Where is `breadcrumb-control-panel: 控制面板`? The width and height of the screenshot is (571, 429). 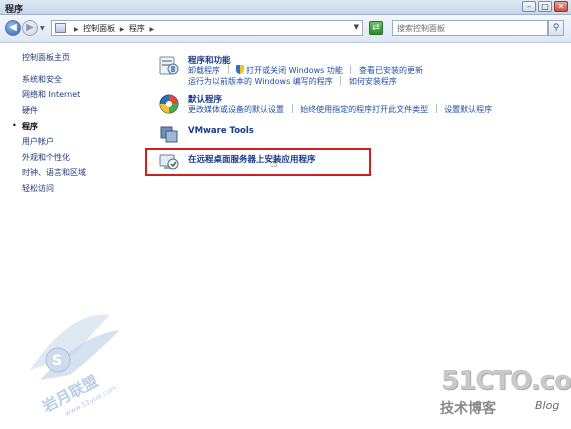
breadcrumb-control-panel: 控制面板 is located at coordinates (99, 28).